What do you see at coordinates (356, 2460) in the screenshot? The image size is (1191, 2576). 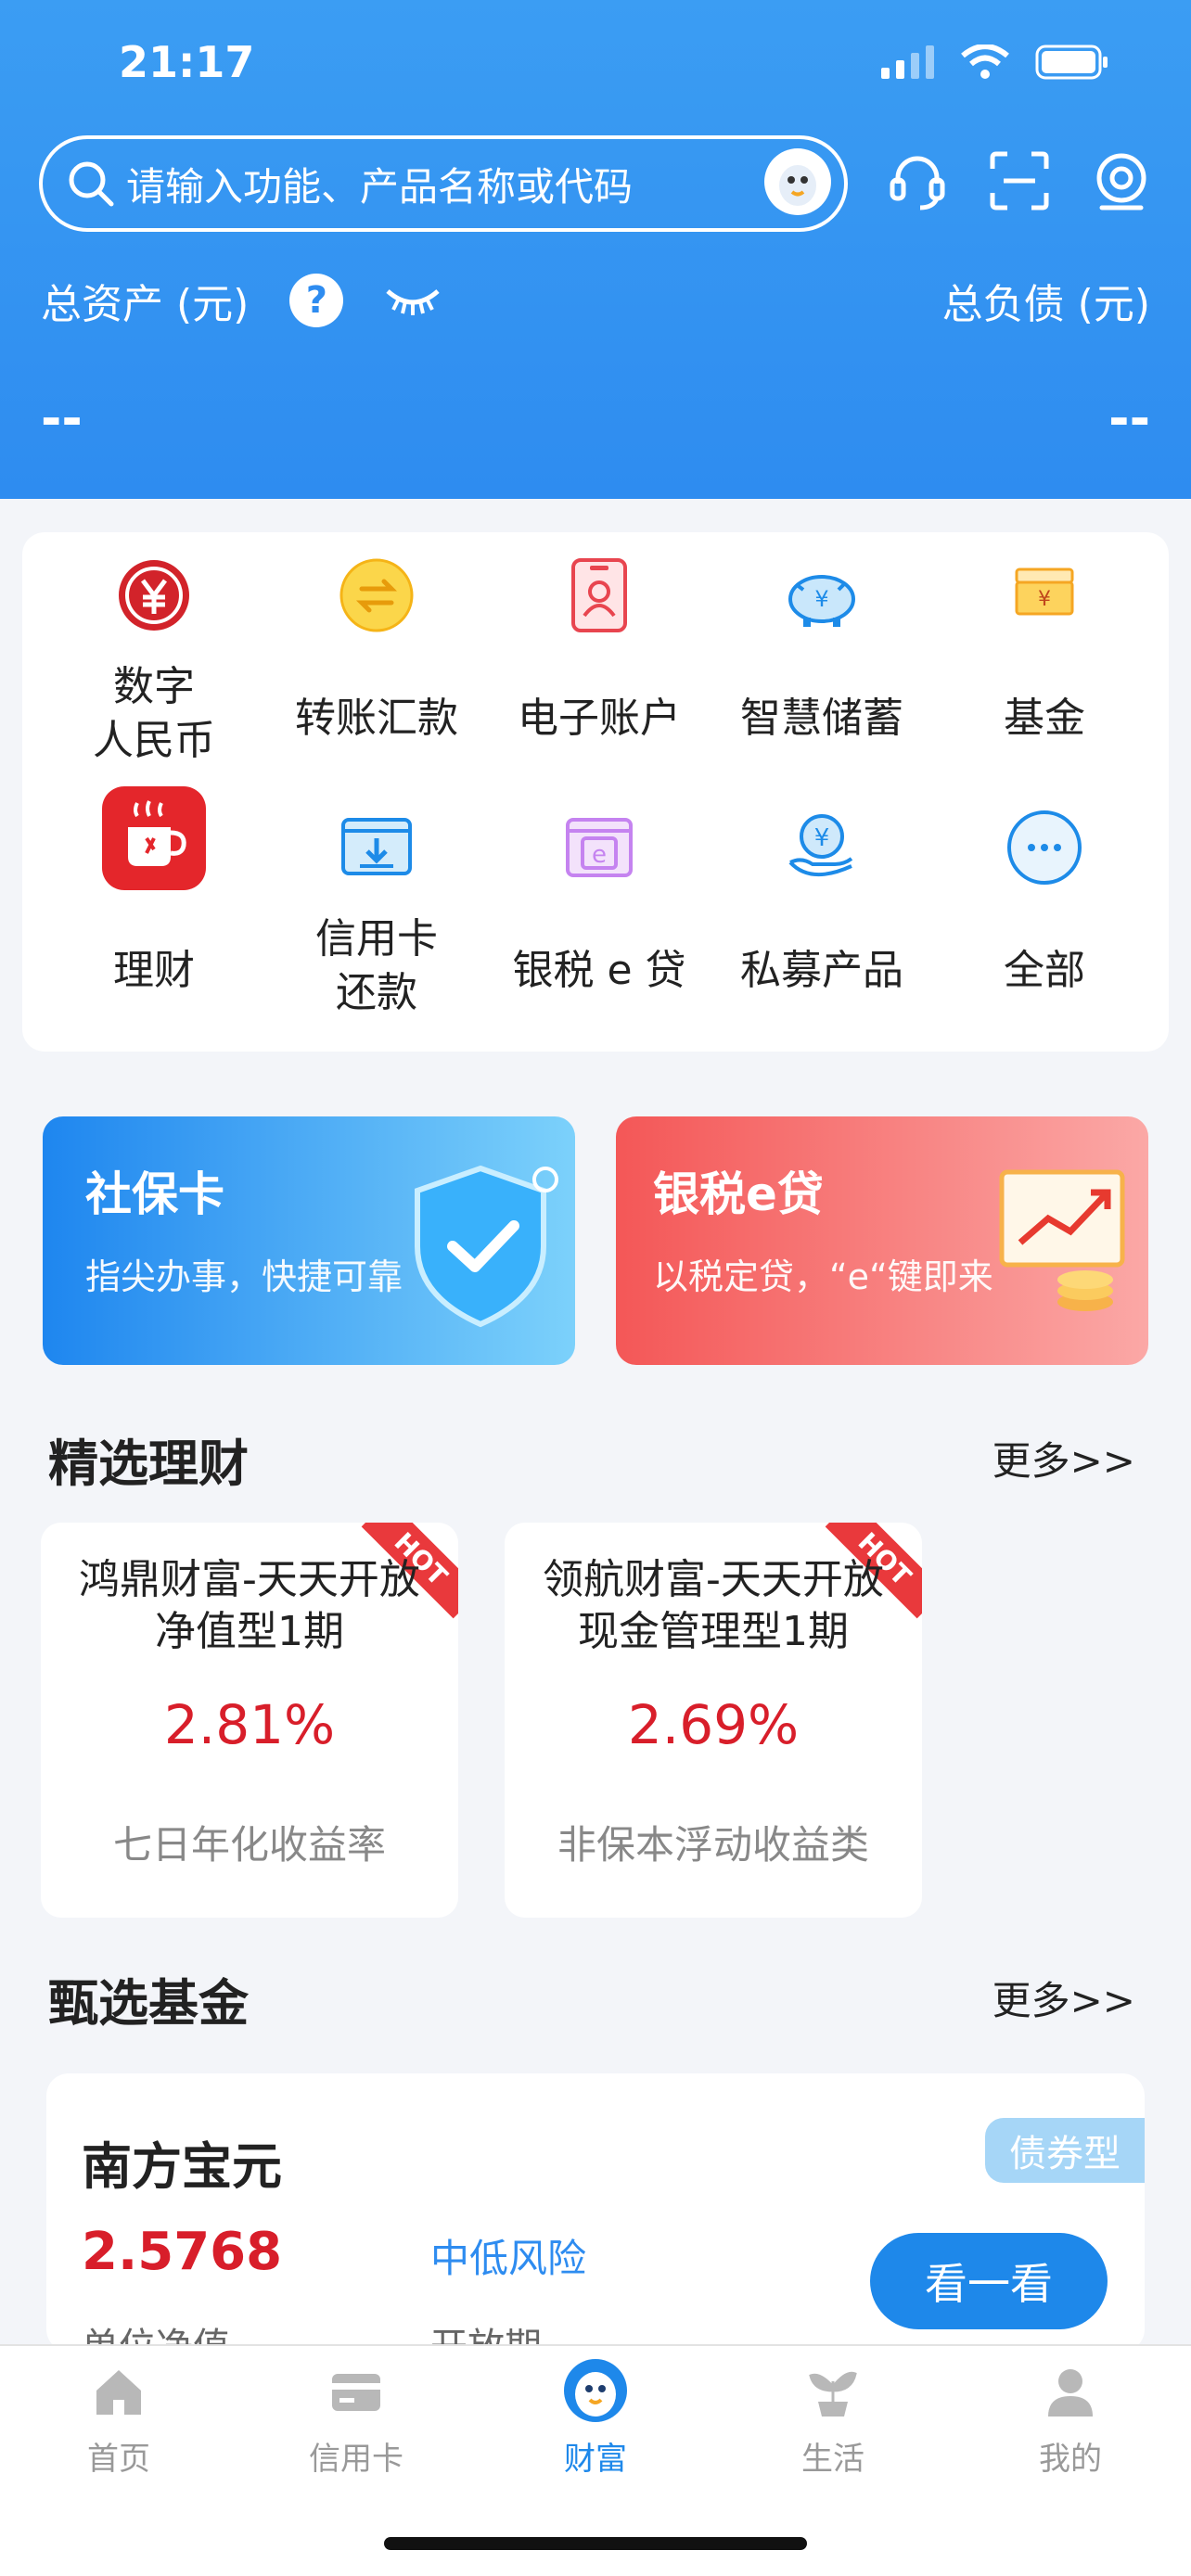 I see `tab-label: 信用卡` at bounding box center [356, 2460].